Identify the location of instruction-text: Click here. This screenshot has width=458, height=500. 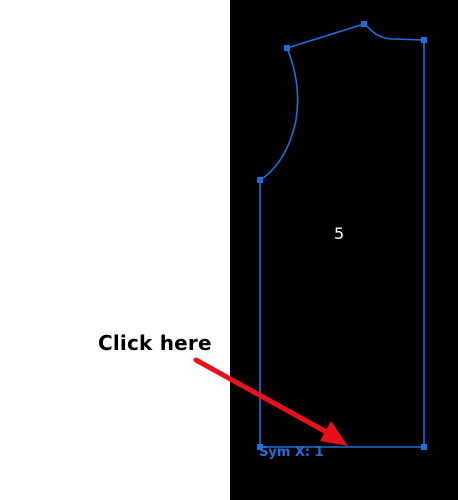
(155, 343).